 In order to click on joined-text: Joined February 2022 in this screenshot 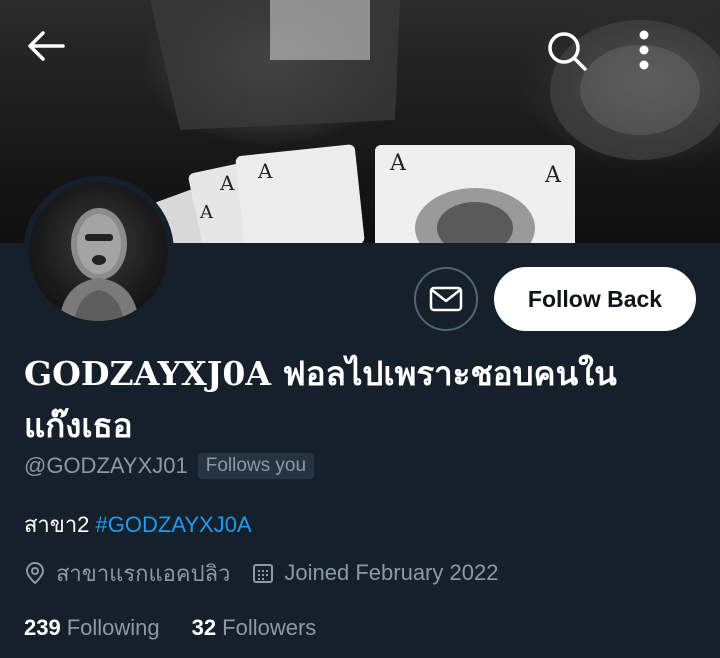, I will do `click(391, 572)`.